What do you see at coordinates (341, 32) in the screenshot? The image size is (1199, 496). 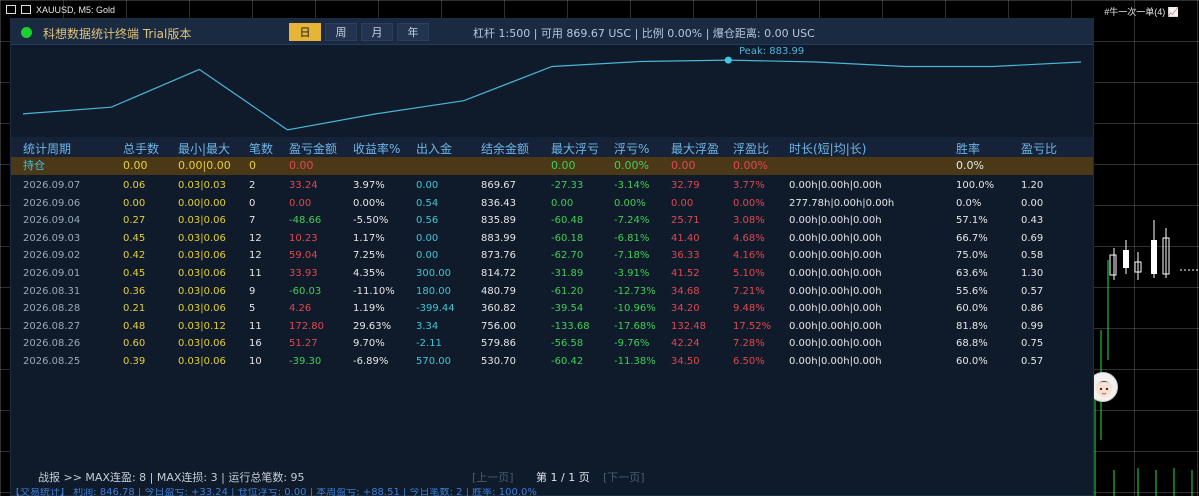 I see `tab-week: 周` at bounding box center [341, 32].